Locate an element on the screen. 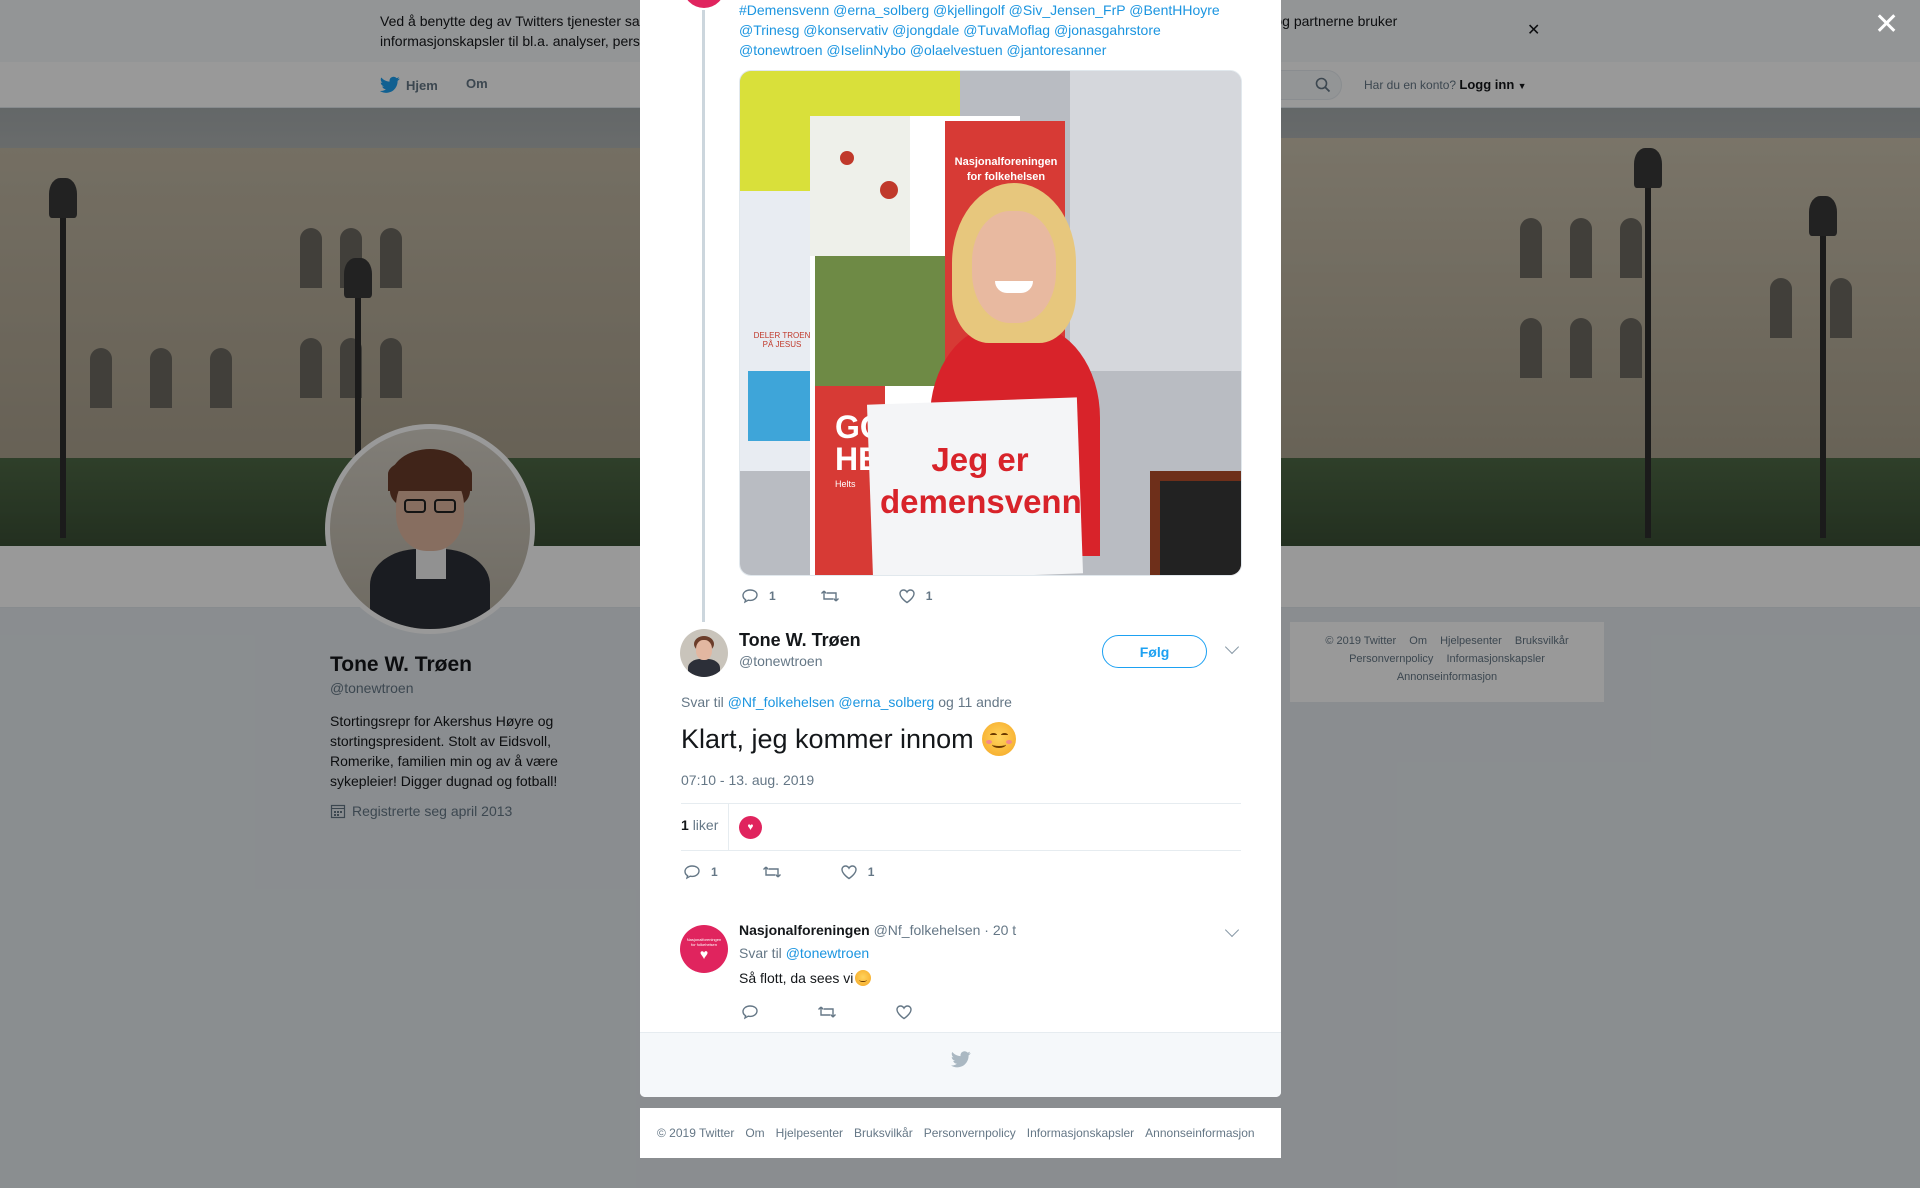  sign-text-line1: Jeg er is located at coordinates (980, 459).